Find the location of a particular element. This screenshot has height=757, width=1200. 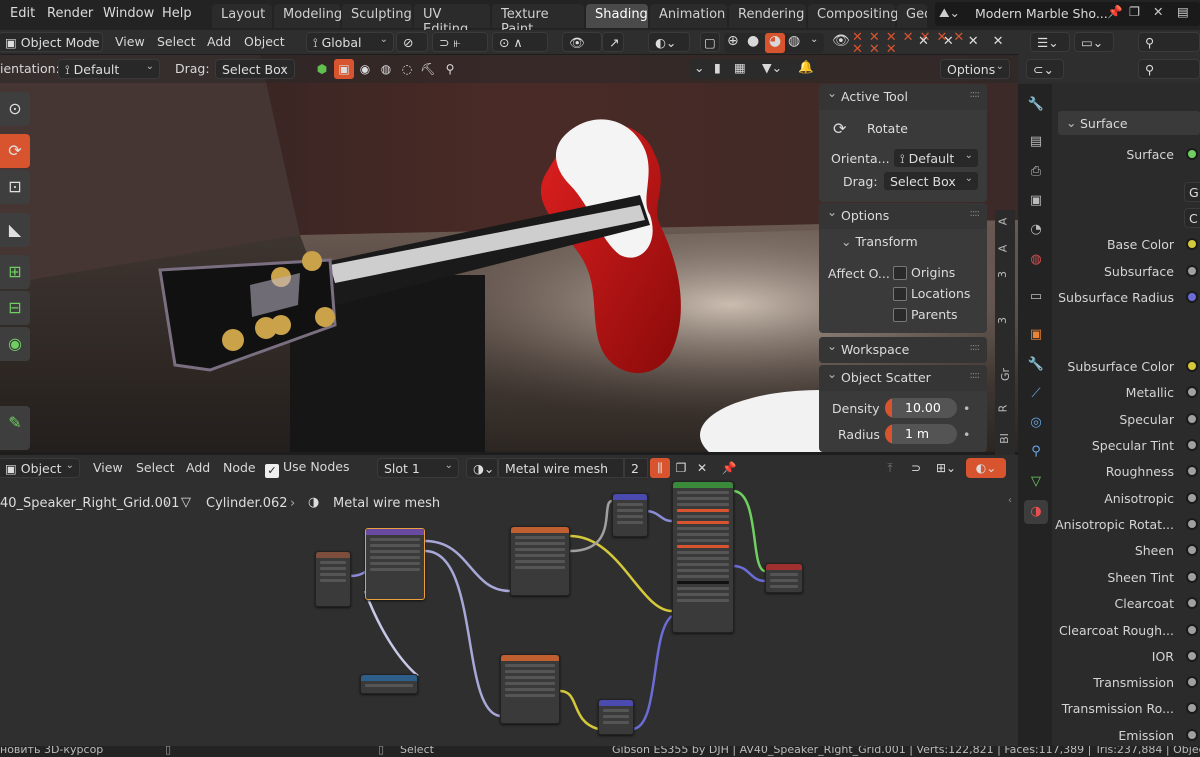

viewport-menu-select: Select is located at coordinates (176, 41).